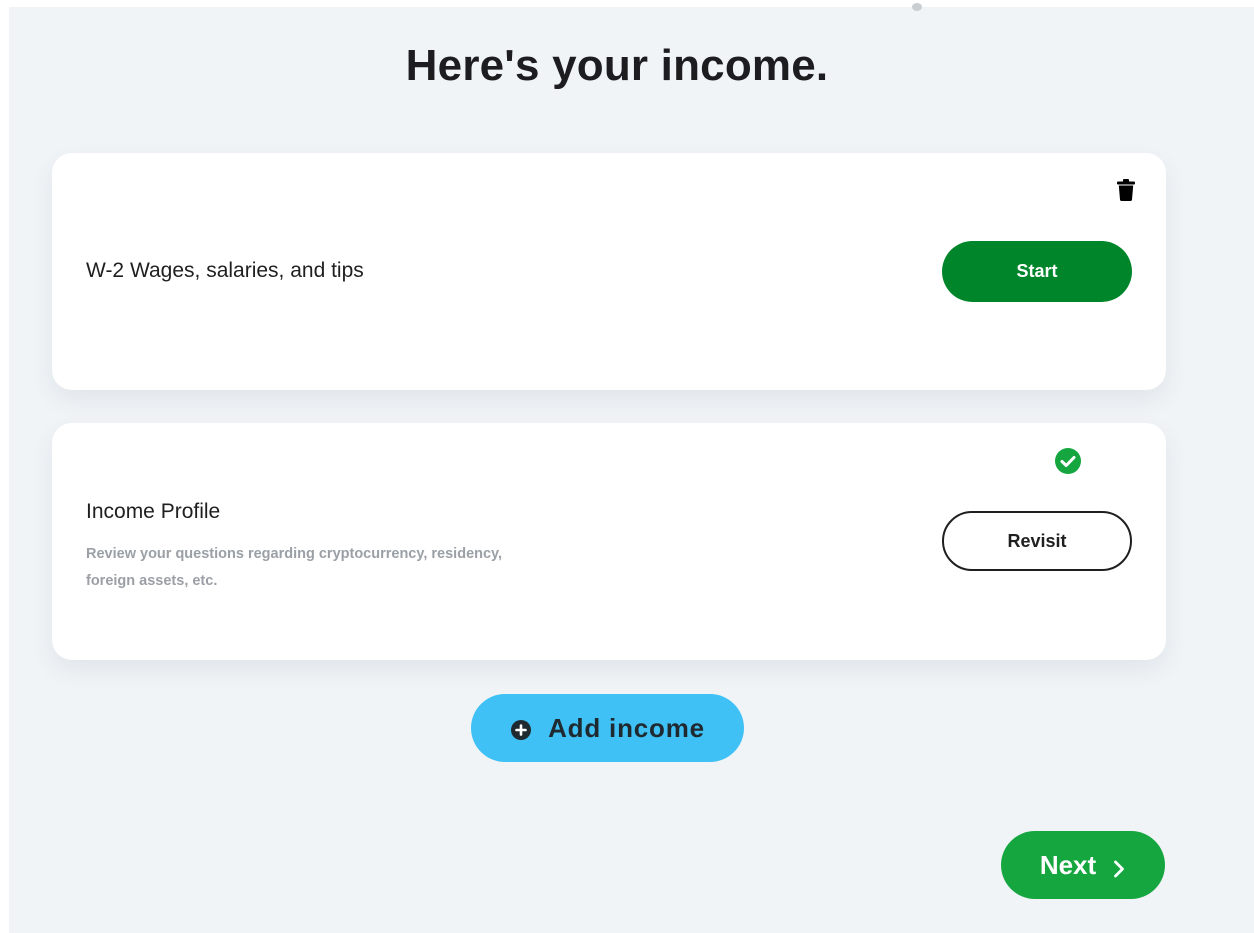  Describe the element at coordinates (1068, 461) in the screenshot. I see `check-circle-icon` at that location.